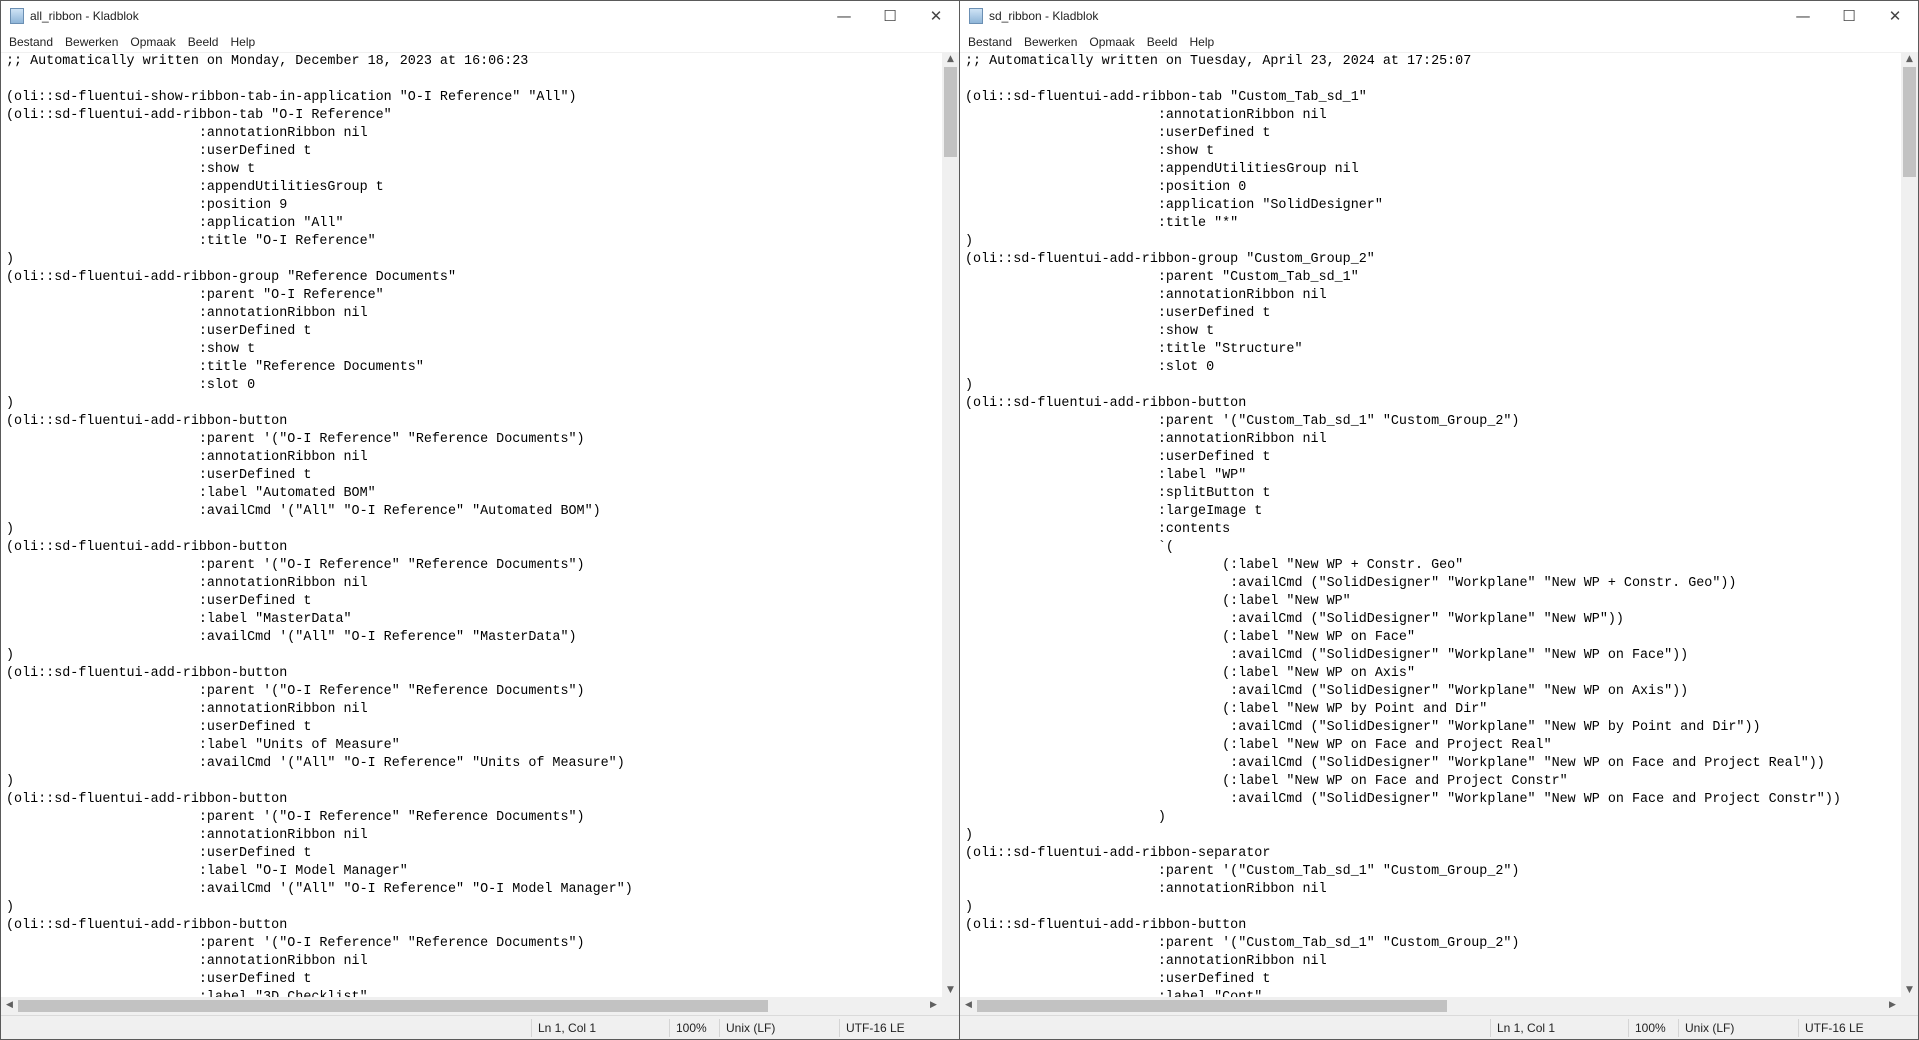  Describe the element at coordinates (1106, 475) in the screenshot. I see `text-line: :label "WP"` at that location.